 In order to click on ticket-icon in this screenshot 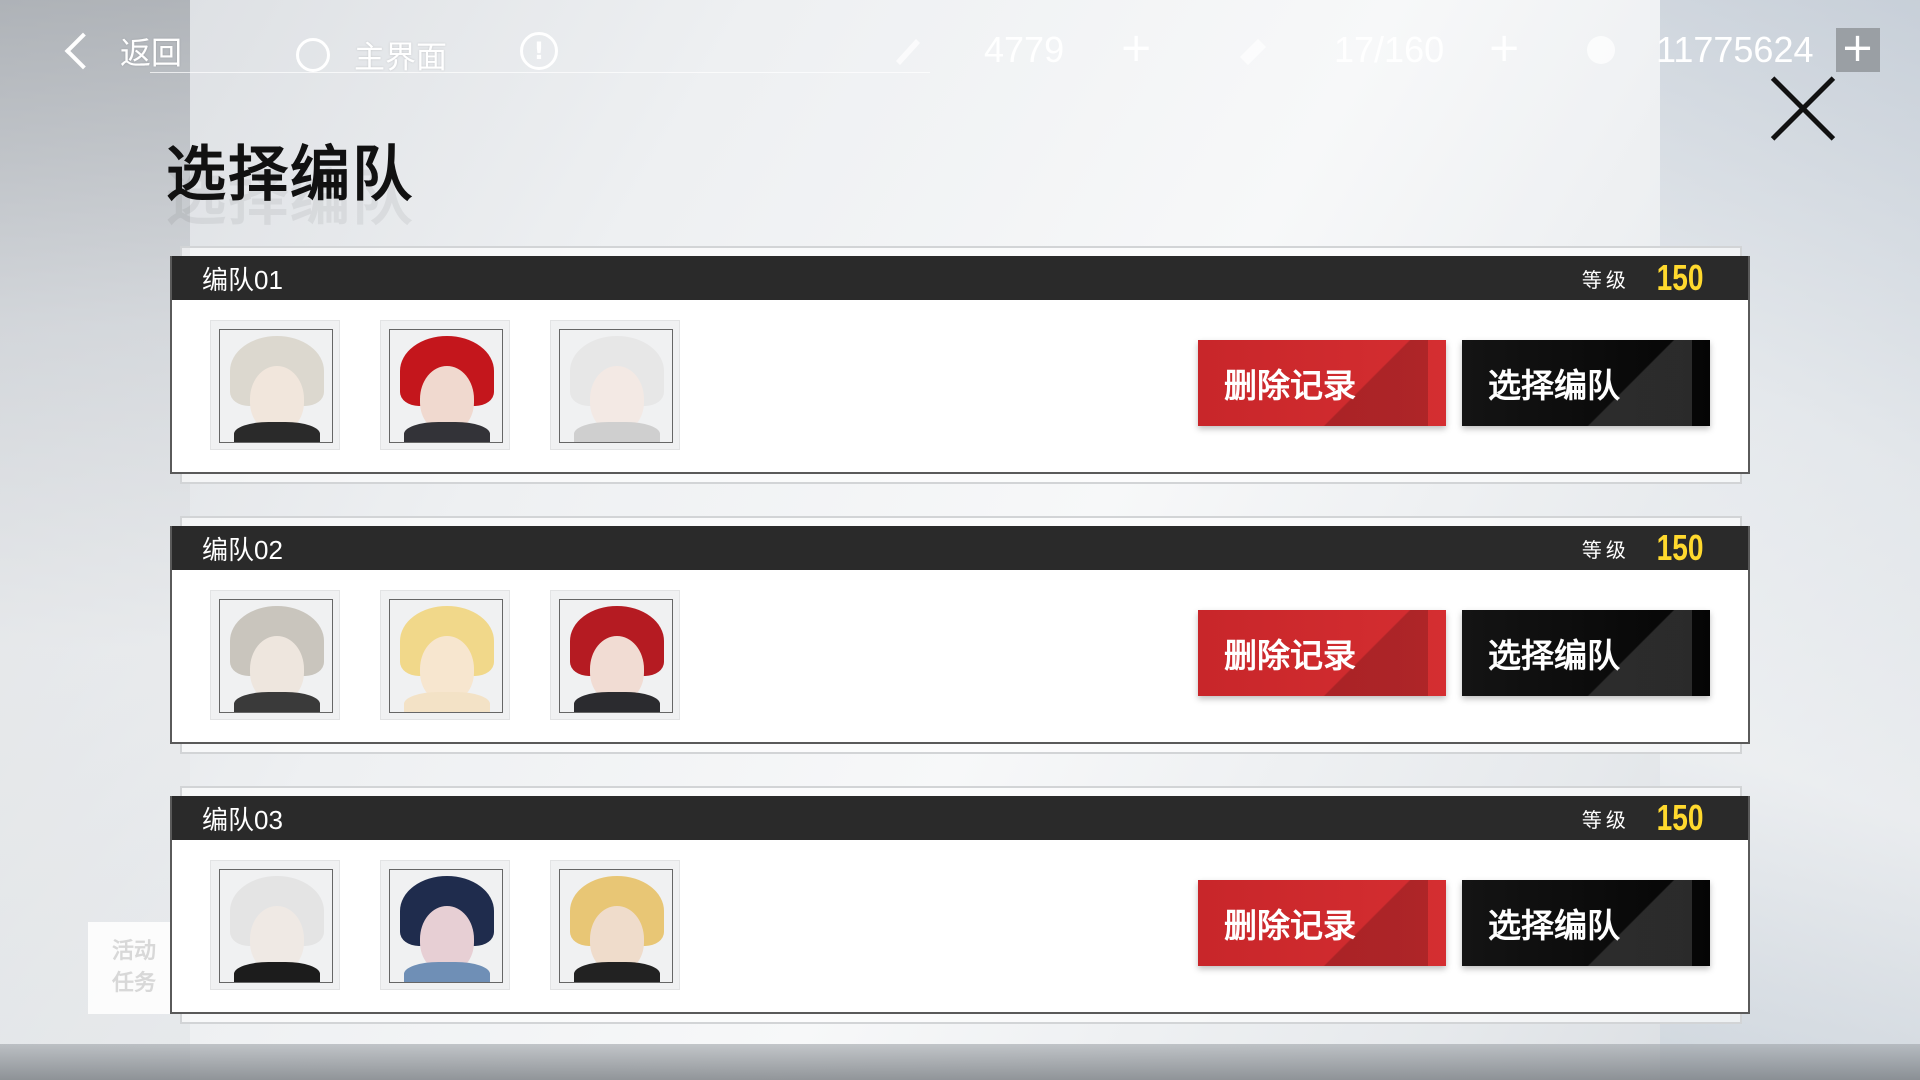, I will do `click(1253, 52)`.